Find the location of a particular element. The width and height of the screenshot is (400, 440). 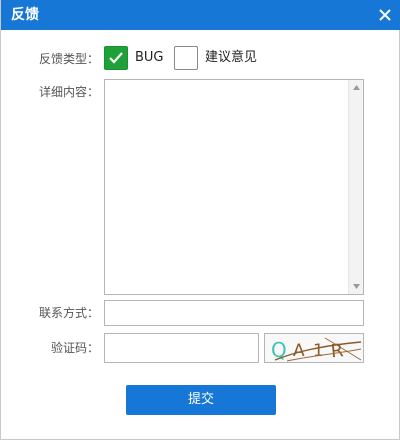

scroll-up-icon is located at coordinates (356, 87).